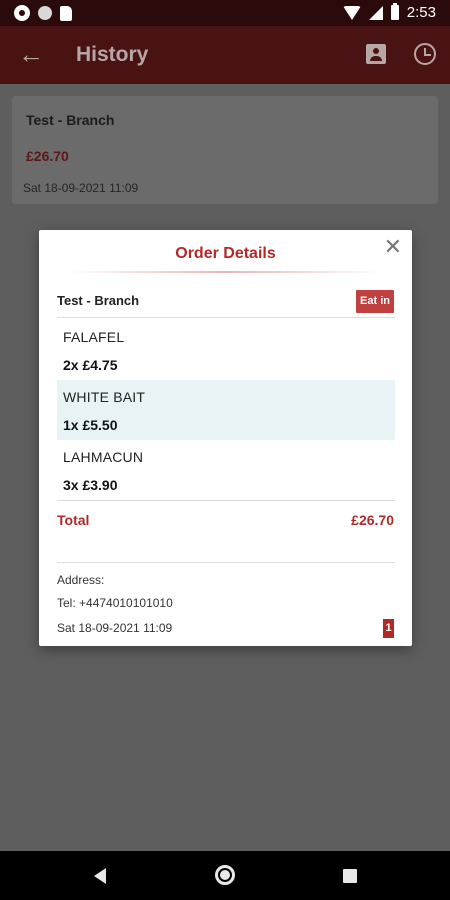 The height and width of the screenshot is (900, 450). I want to click on item-qty-price: 1x £5.50, so click(90, 425).